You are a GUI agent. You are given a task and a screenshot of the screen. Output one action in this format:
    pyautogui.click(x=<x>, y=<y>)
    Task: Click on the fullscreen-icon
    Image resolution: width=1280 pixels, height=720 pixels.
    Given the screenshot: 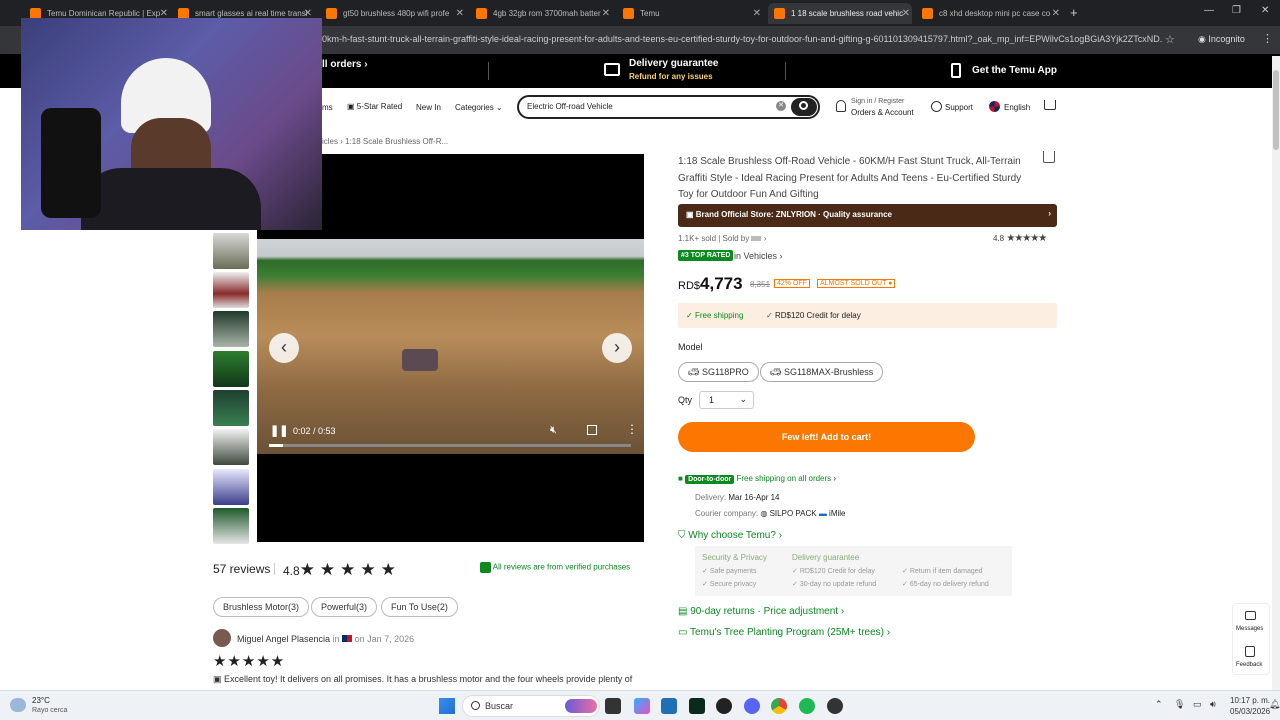 What is the action you would take?
    pyautogui.click(x=592, y=430)
    